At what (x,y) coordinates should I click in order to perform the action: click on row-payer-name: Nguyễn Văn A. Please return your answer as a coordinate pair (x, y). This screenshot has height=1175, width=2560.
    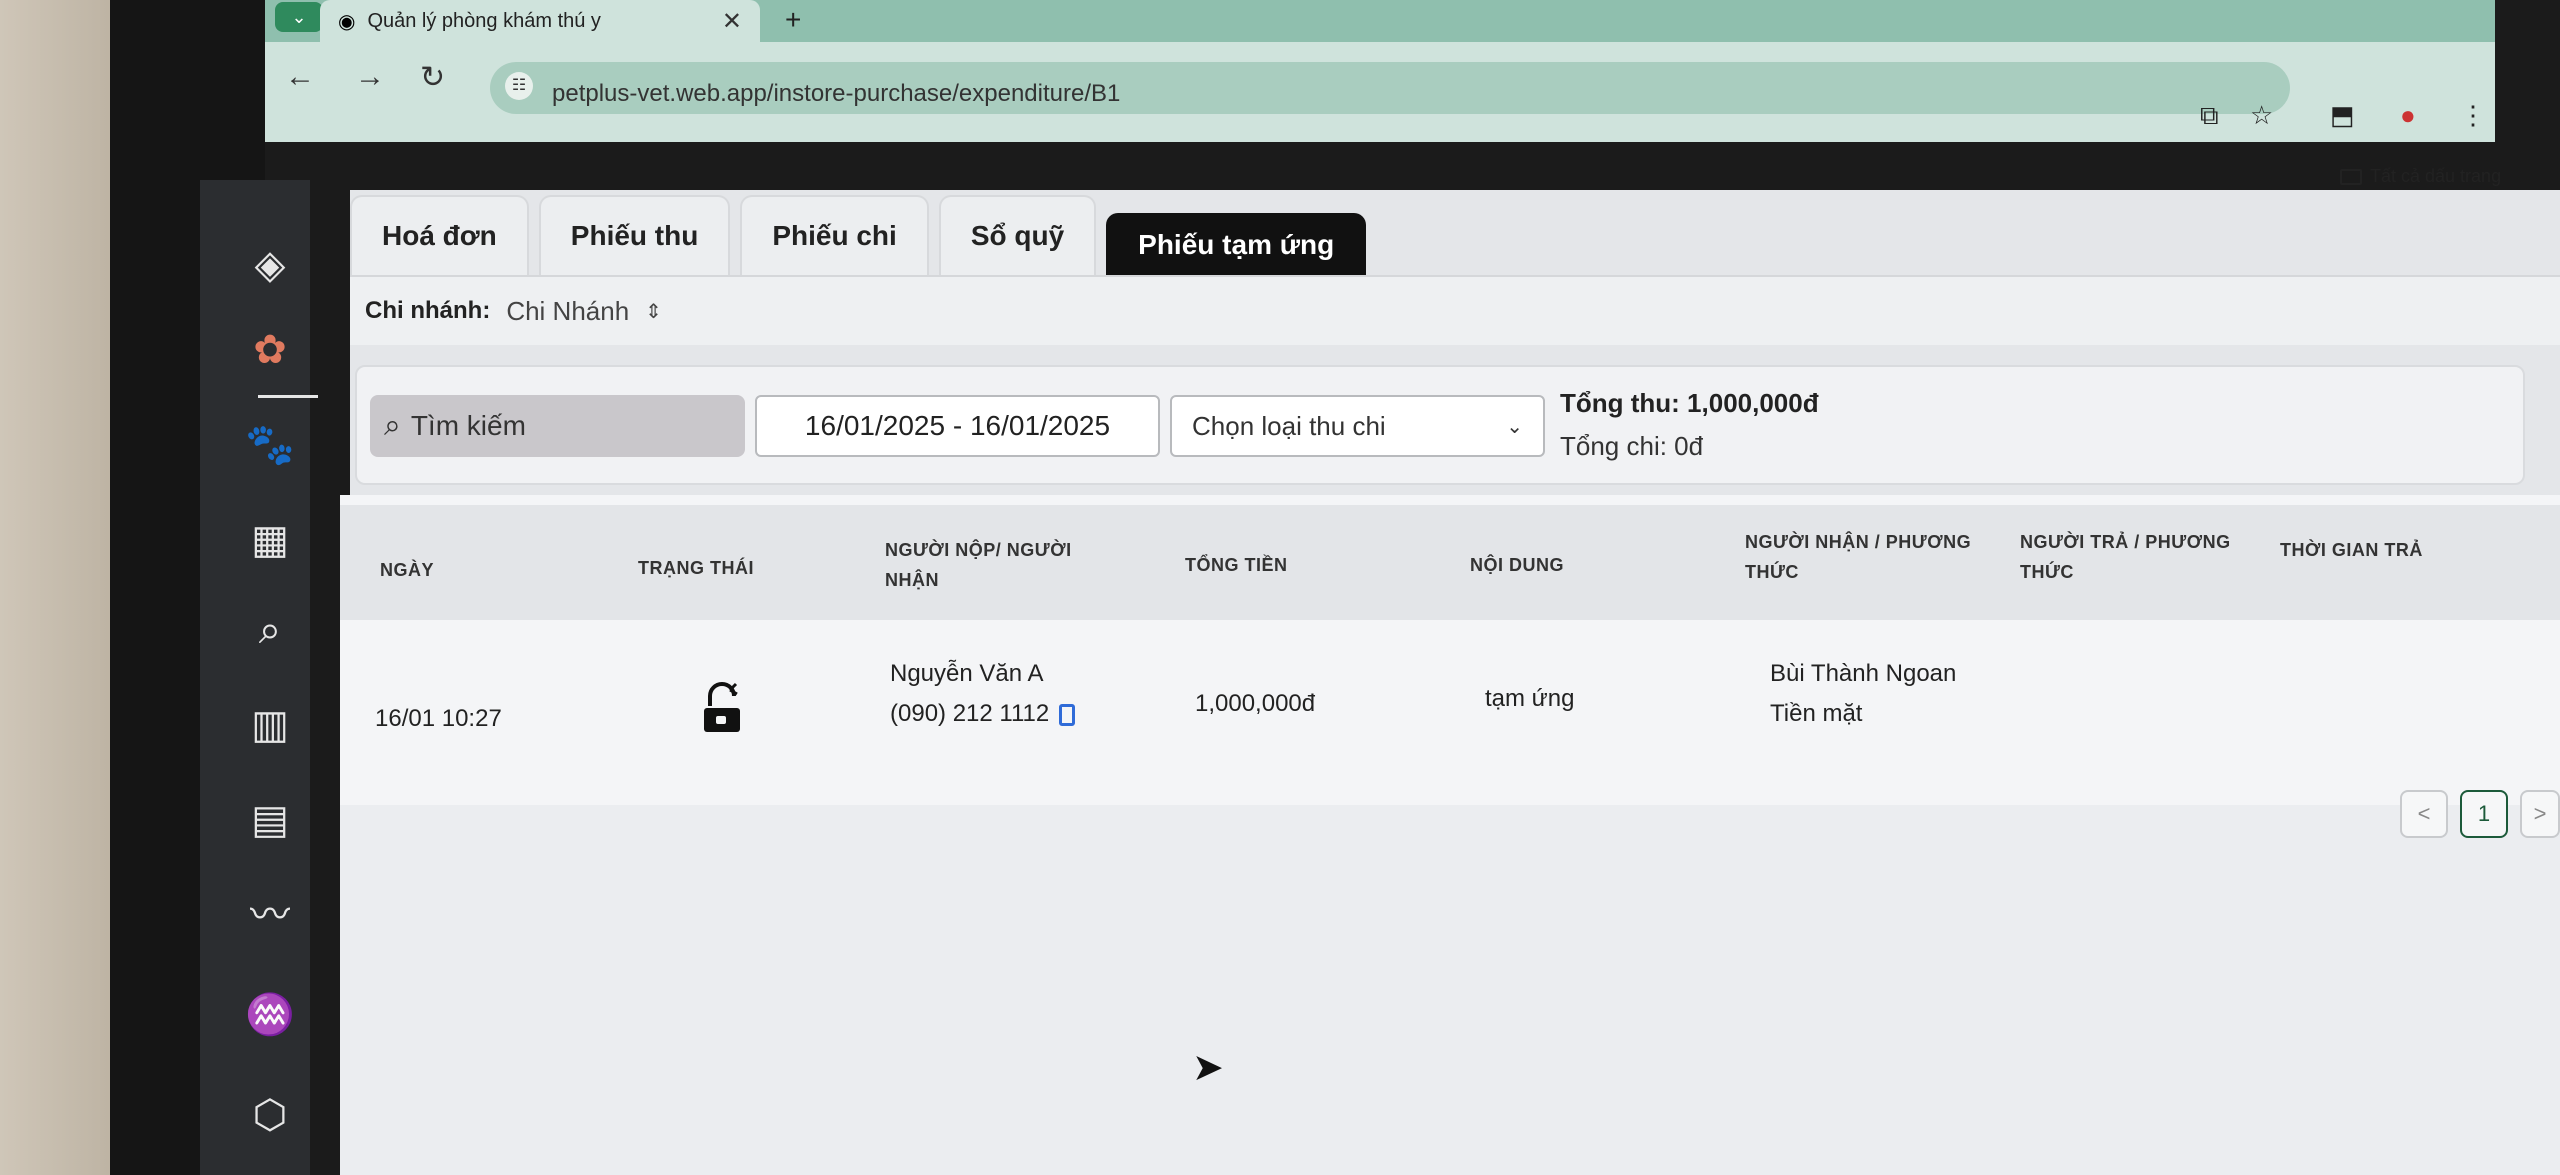
    Looking at the image, I should click on (967, 673).